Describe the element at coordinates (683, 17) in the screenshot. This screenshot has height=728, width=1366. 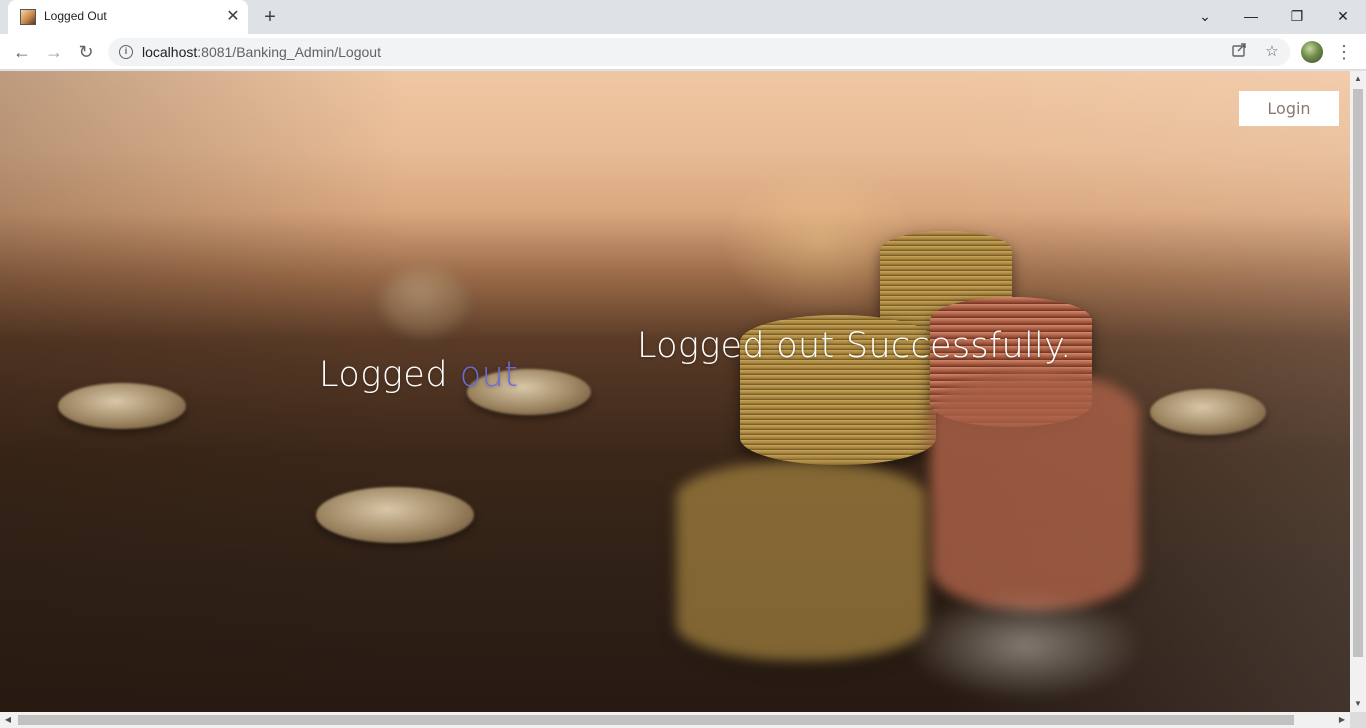
I see `tab-strip: Logged Out ✕ + ⌄ — ❐ ✕` at that location.